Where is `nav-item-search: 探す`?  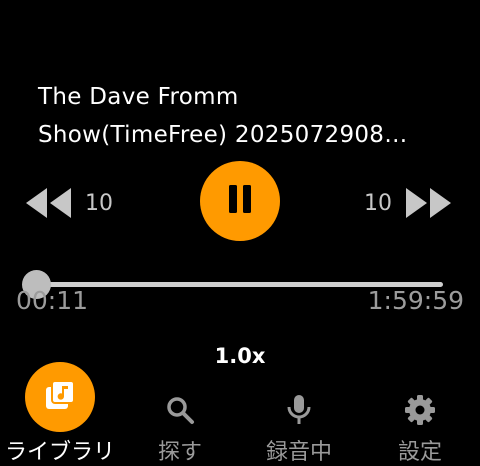
nav-item-search: 探す is located at coordinates (180, 426).